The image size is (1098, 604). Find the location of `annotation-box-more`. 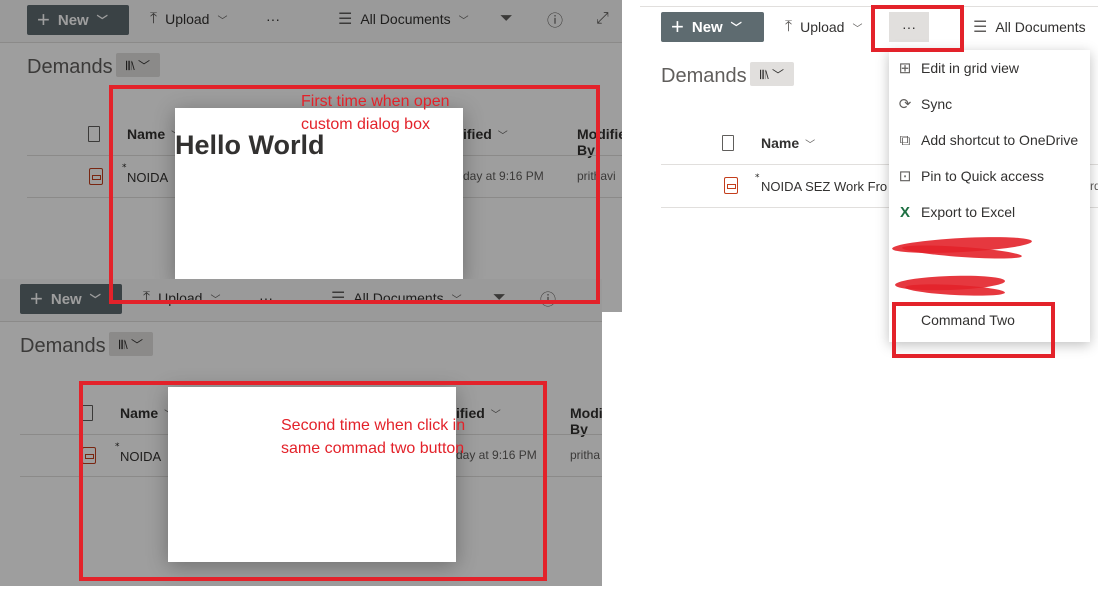

annotation-box-more is located at coordinates (917, 28).